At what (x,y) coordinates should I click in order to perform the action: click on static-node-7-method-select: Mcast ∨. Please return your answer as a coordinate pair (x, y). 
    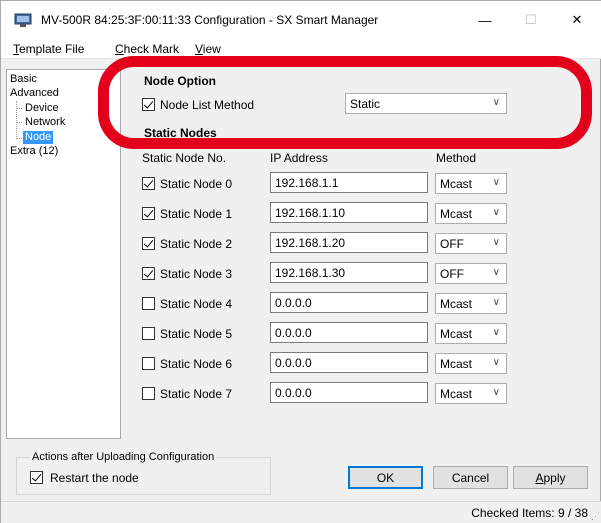
    Looking at the image, I should click on (471, 393).